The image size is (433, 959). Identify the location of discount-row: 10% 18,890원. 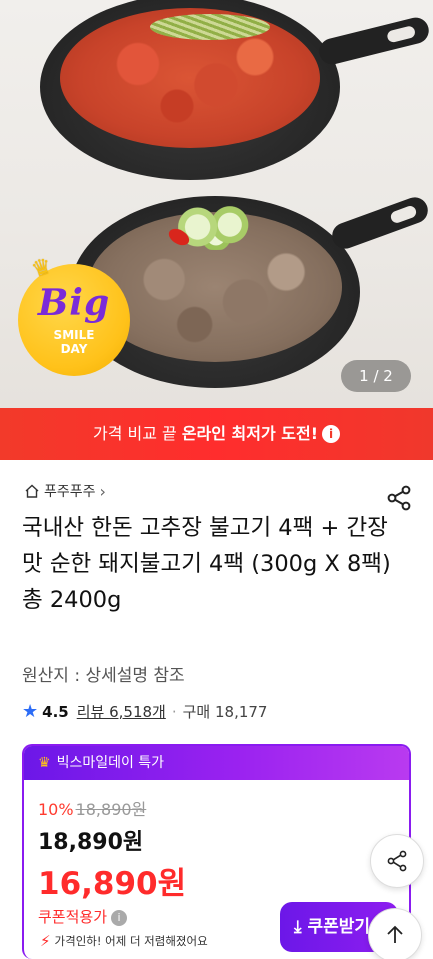
(92, 808).